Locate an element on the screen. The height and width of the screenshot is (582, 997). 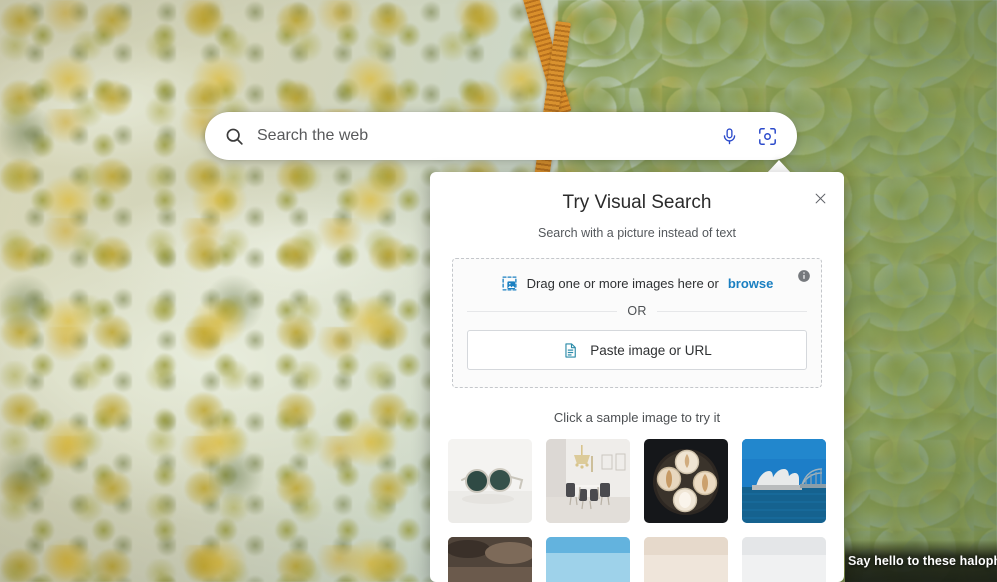
or-separator: OR is located at coordinates (637, 311).